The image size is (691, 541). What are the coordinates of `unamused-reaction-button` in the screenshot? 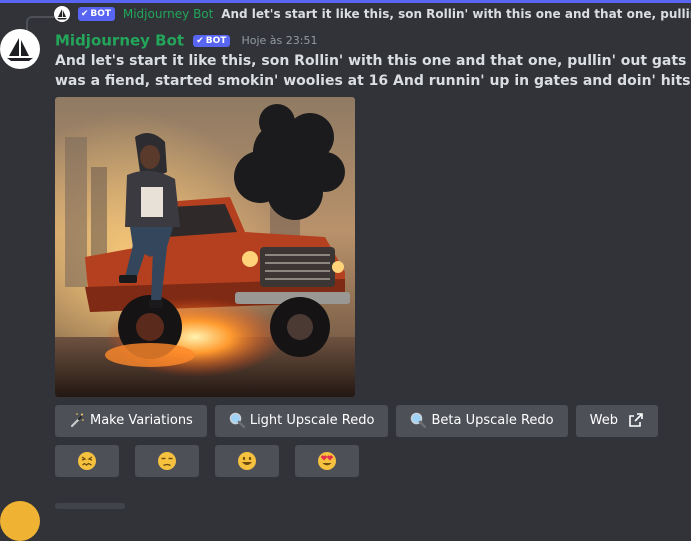 It's located at (167, 461).